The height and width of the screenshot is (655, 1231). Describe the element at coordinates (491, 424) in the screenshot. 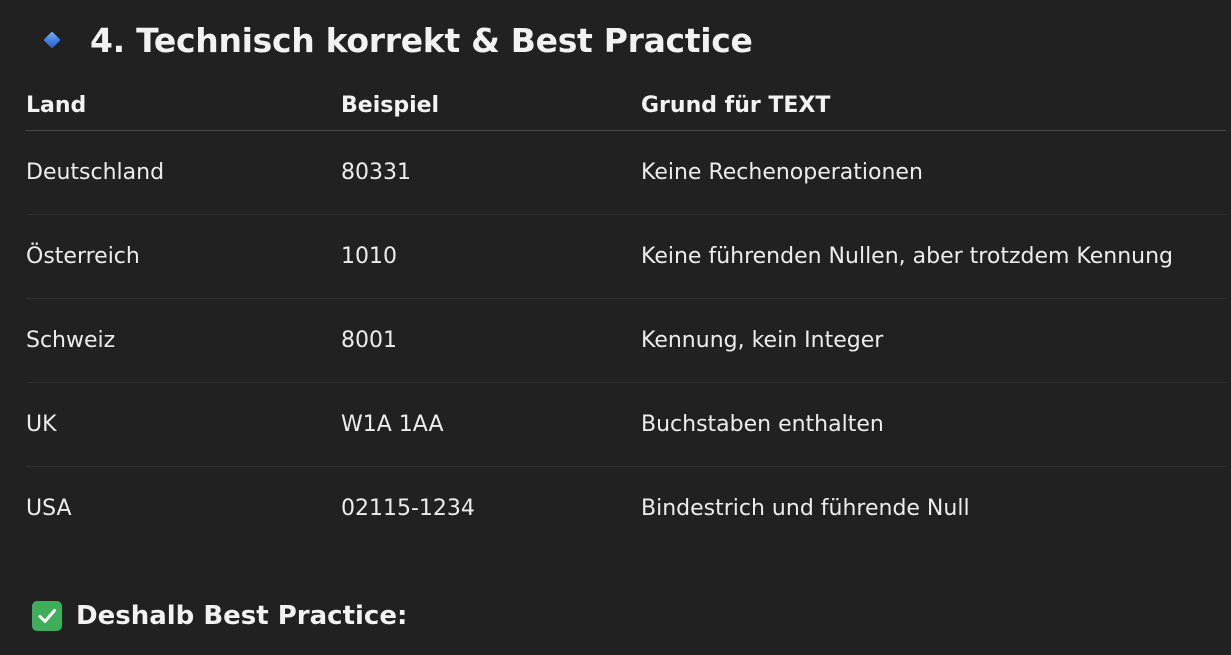

I see `table-cell-beispiel: W1A 1AA` at that location.